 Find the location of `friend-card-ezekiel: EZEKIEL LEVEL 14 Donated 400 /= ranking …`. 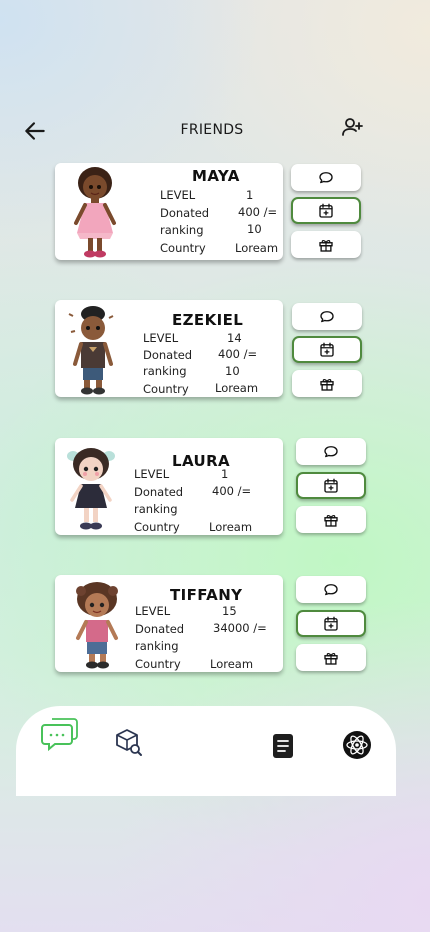

friend-card-ezekiel: EZEKIEL LEVEL 14 Donated 400 /= ranking … is located at coordinates (169, 348).